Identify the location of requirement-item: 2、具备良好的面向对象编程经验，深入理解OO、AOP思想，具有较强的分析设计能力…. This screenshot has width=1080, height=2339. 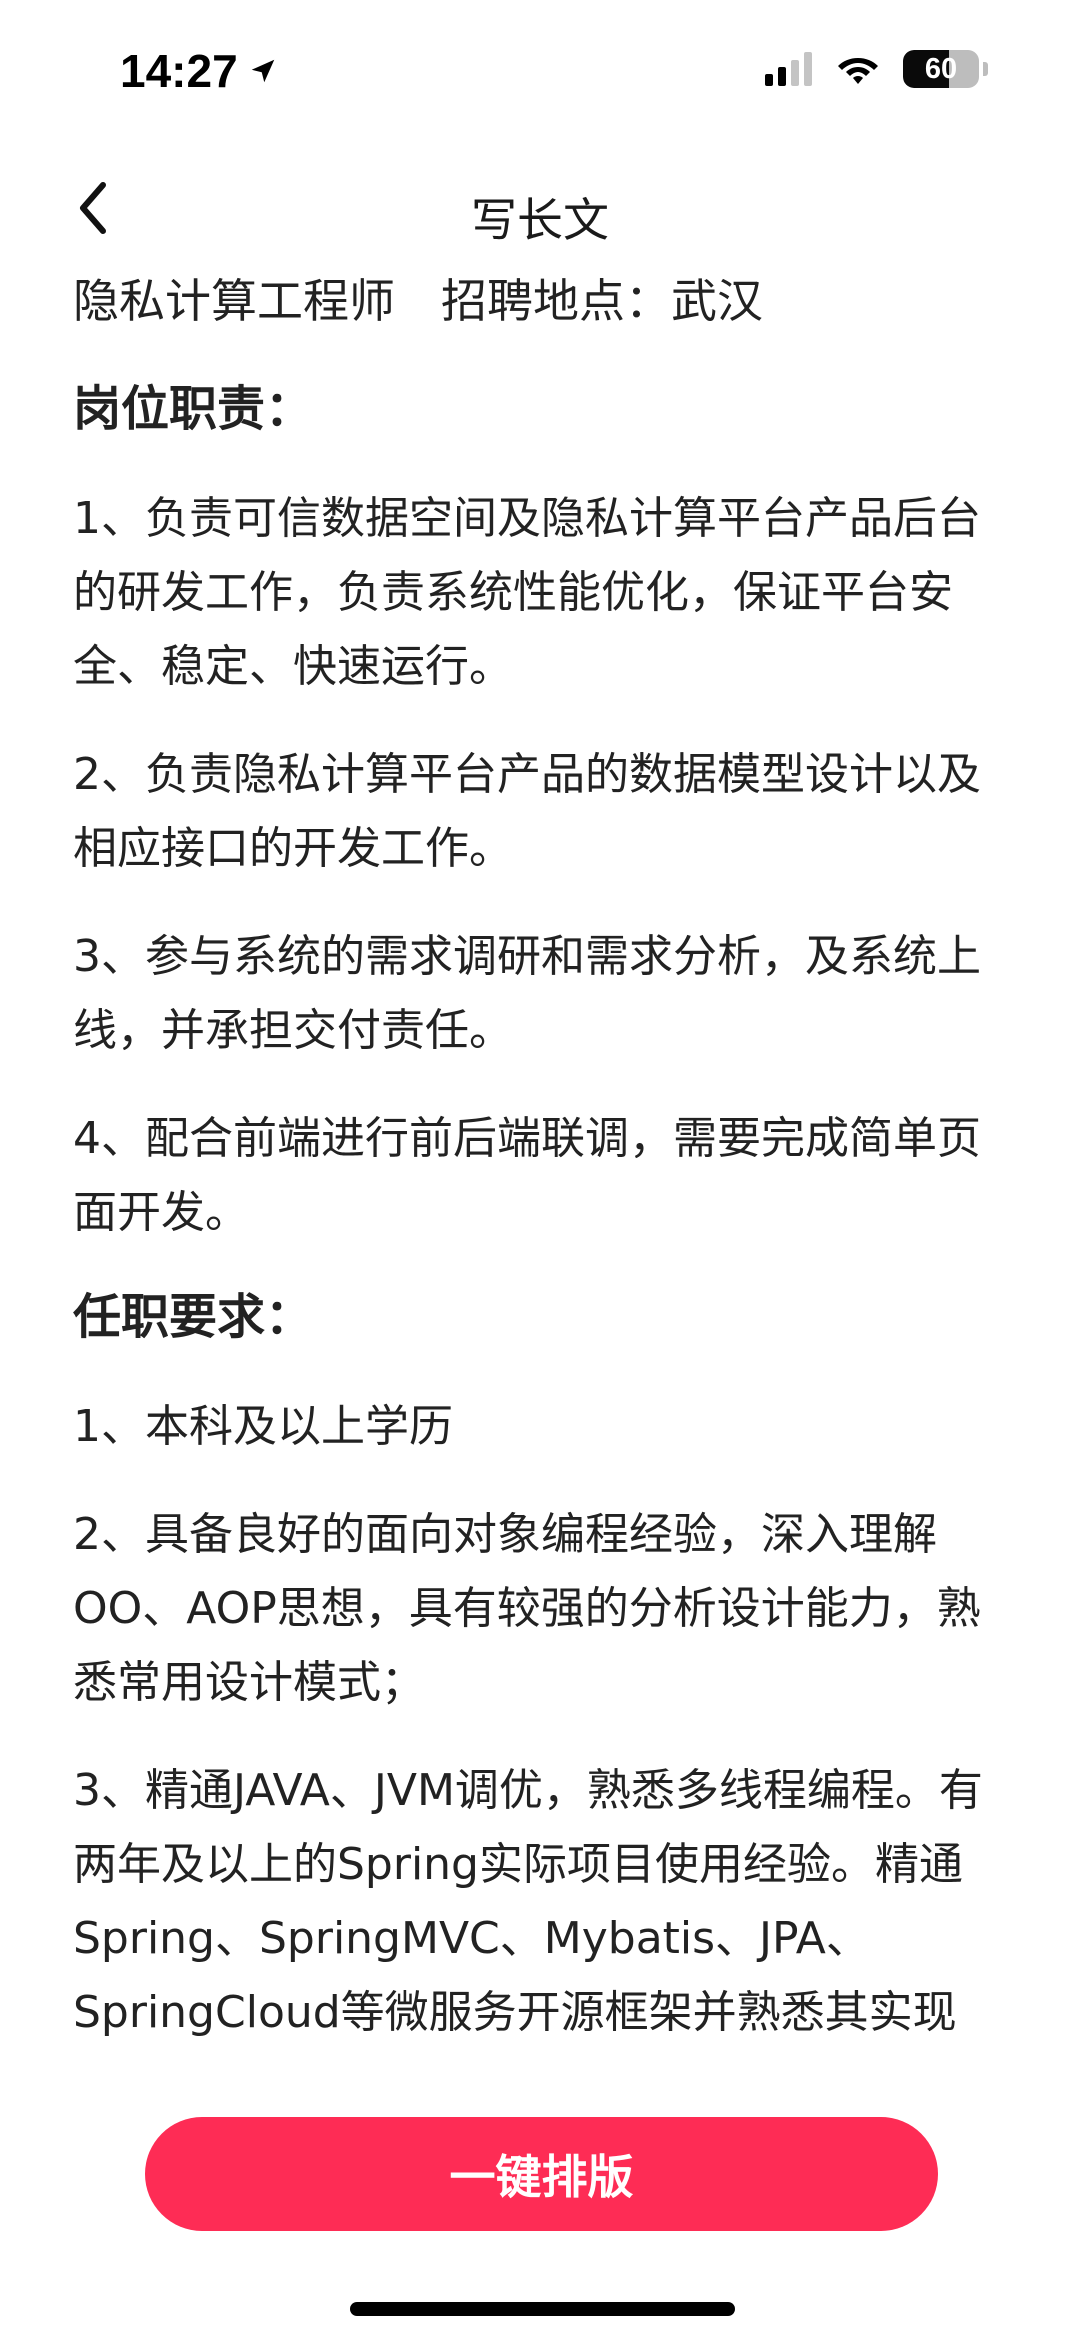
(527, 1608).